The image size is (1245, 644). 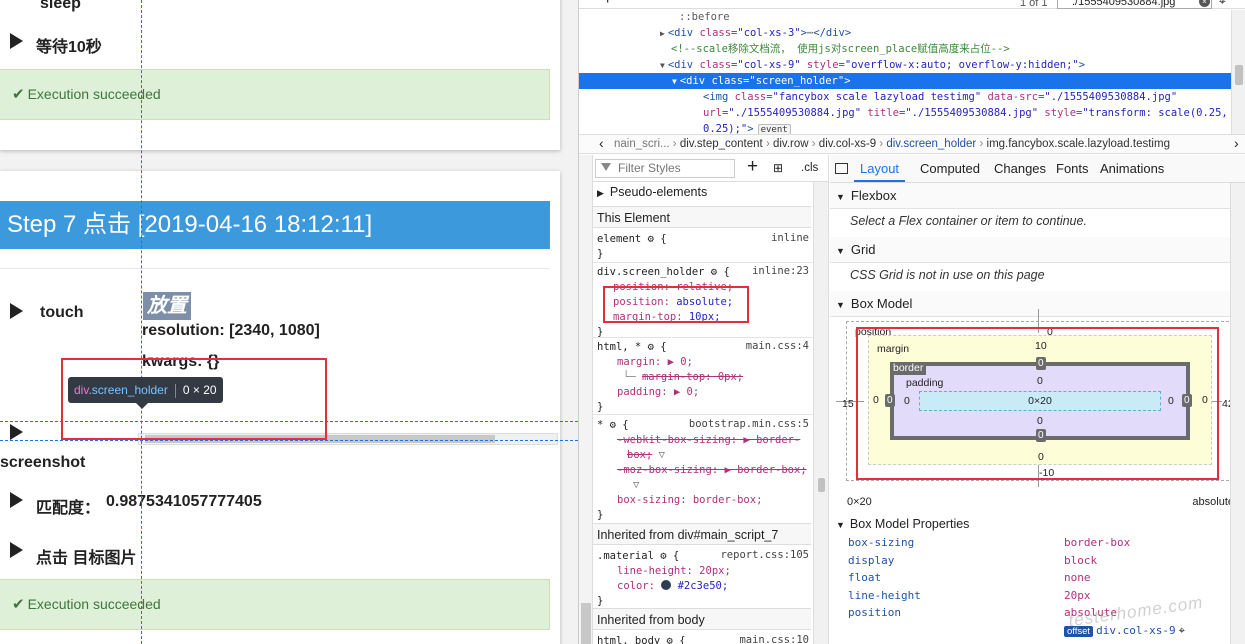 I want to click on tab-animations: Animations, so click(x=1132, y=168).